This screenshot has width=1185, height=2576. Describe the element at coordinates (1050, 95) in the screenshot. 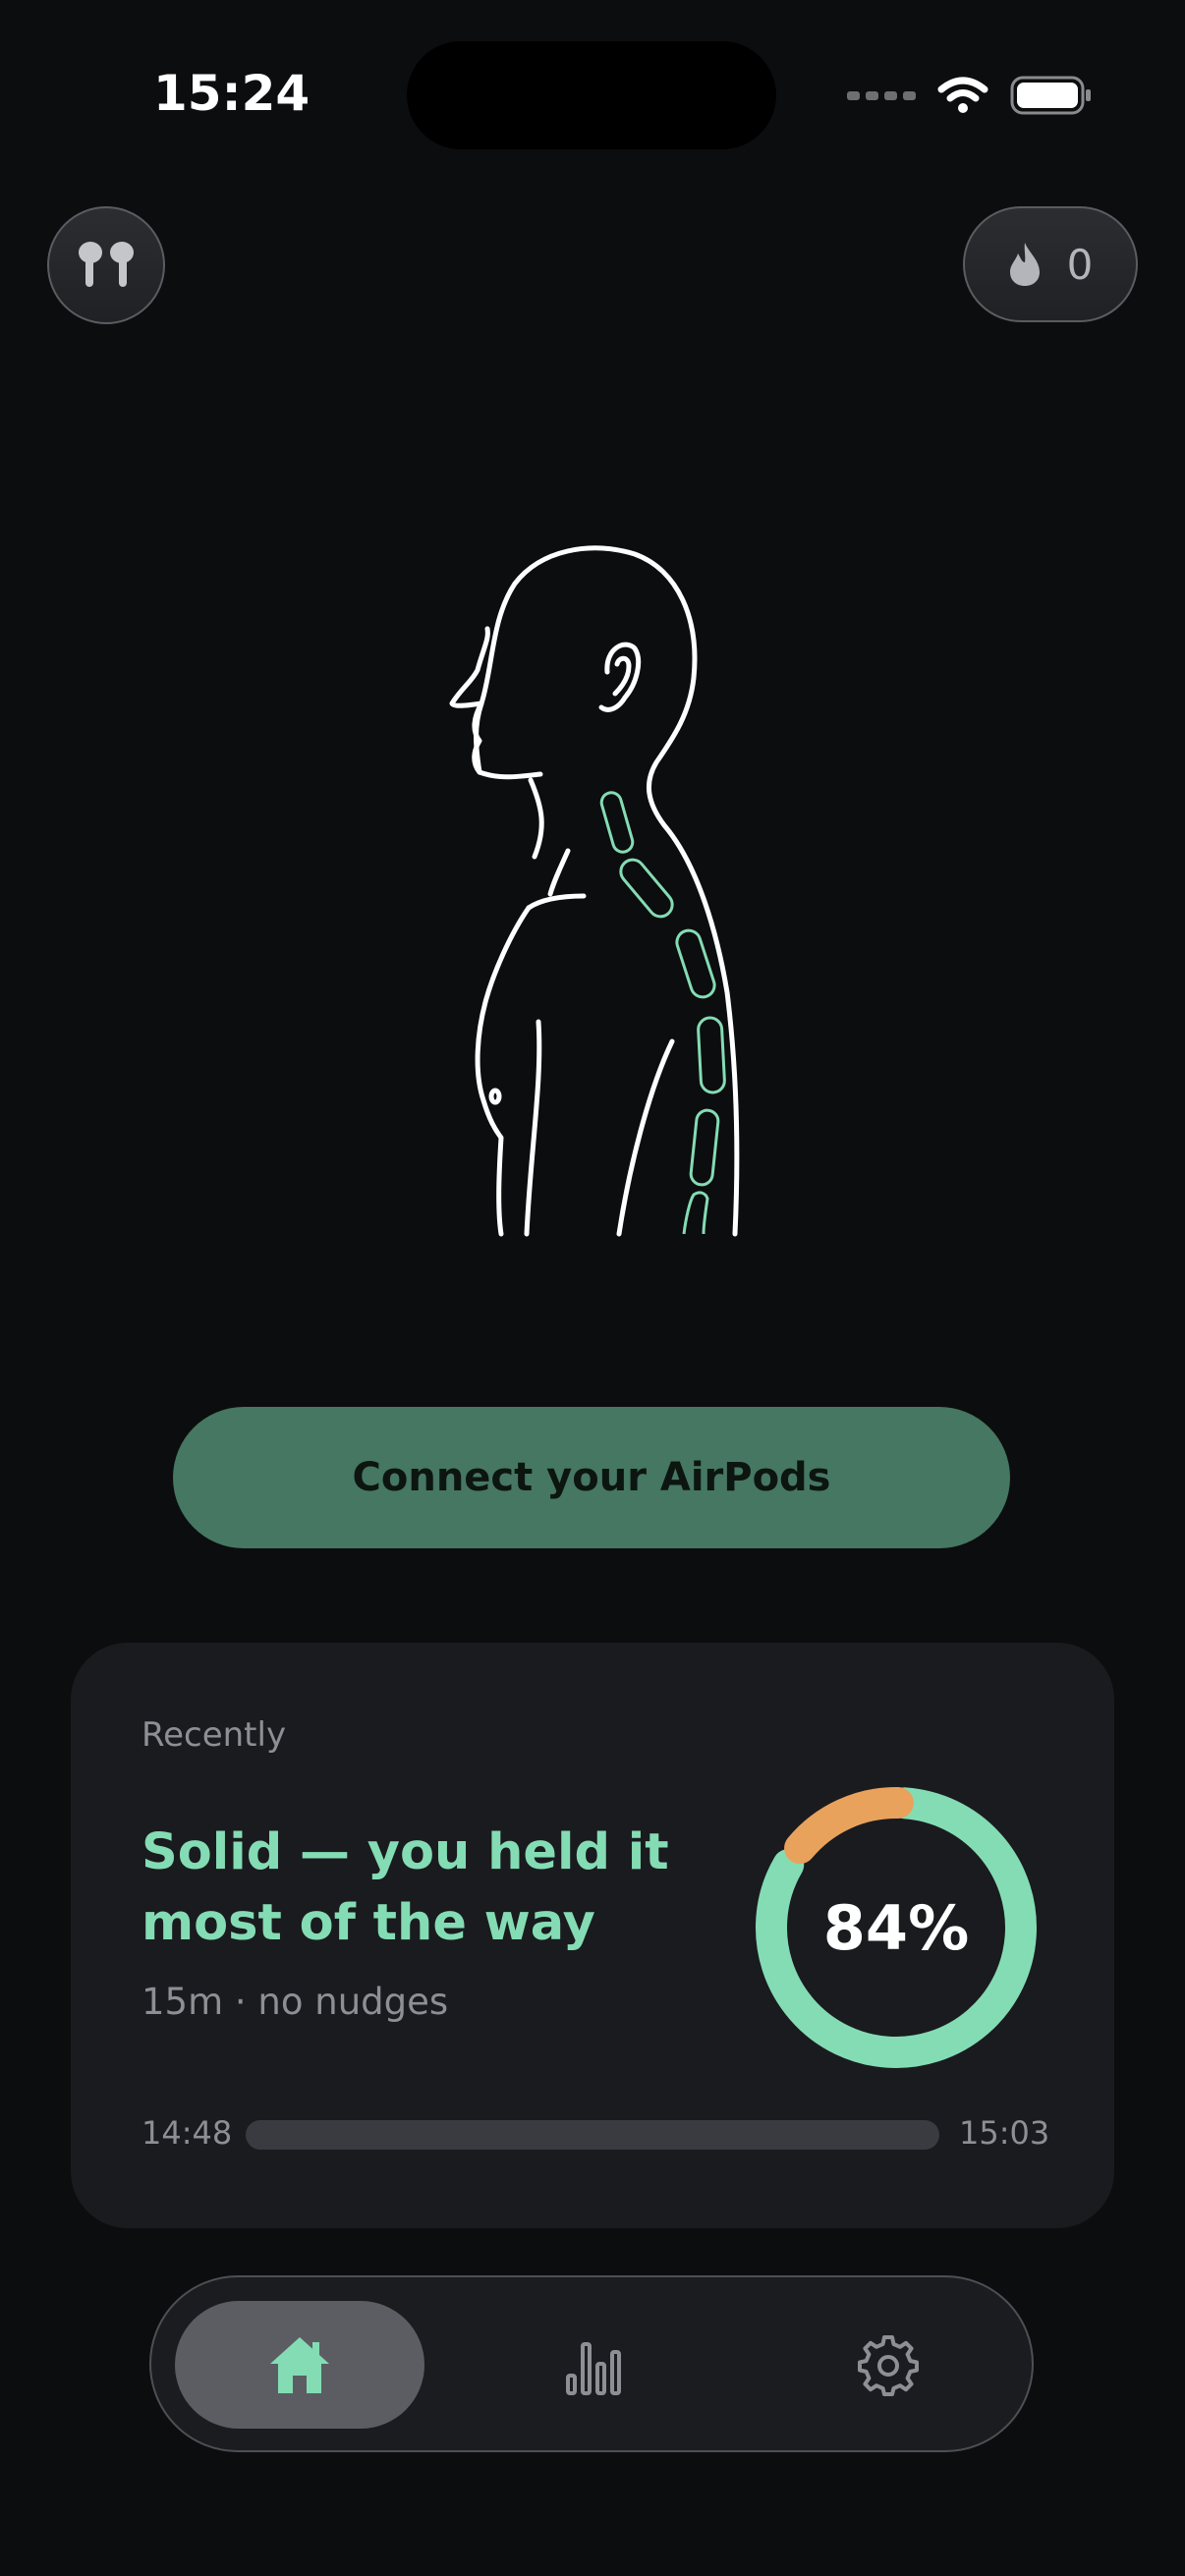

I see `battery-icon` at that location.